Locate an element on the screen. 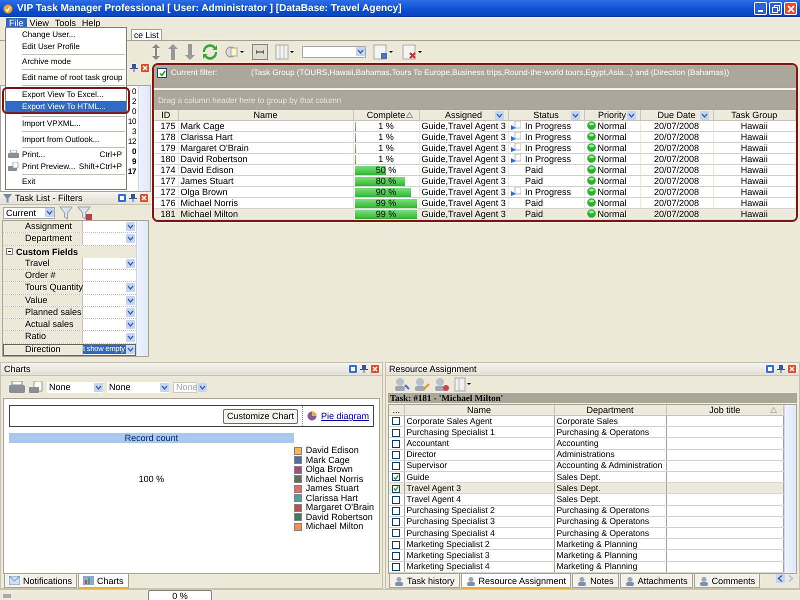  menu-item: View is located at coordinates (39, 23).